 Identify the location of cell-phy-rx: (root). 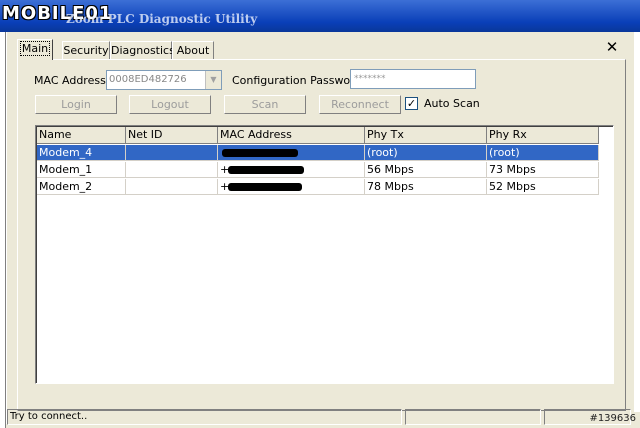
(543, 153).